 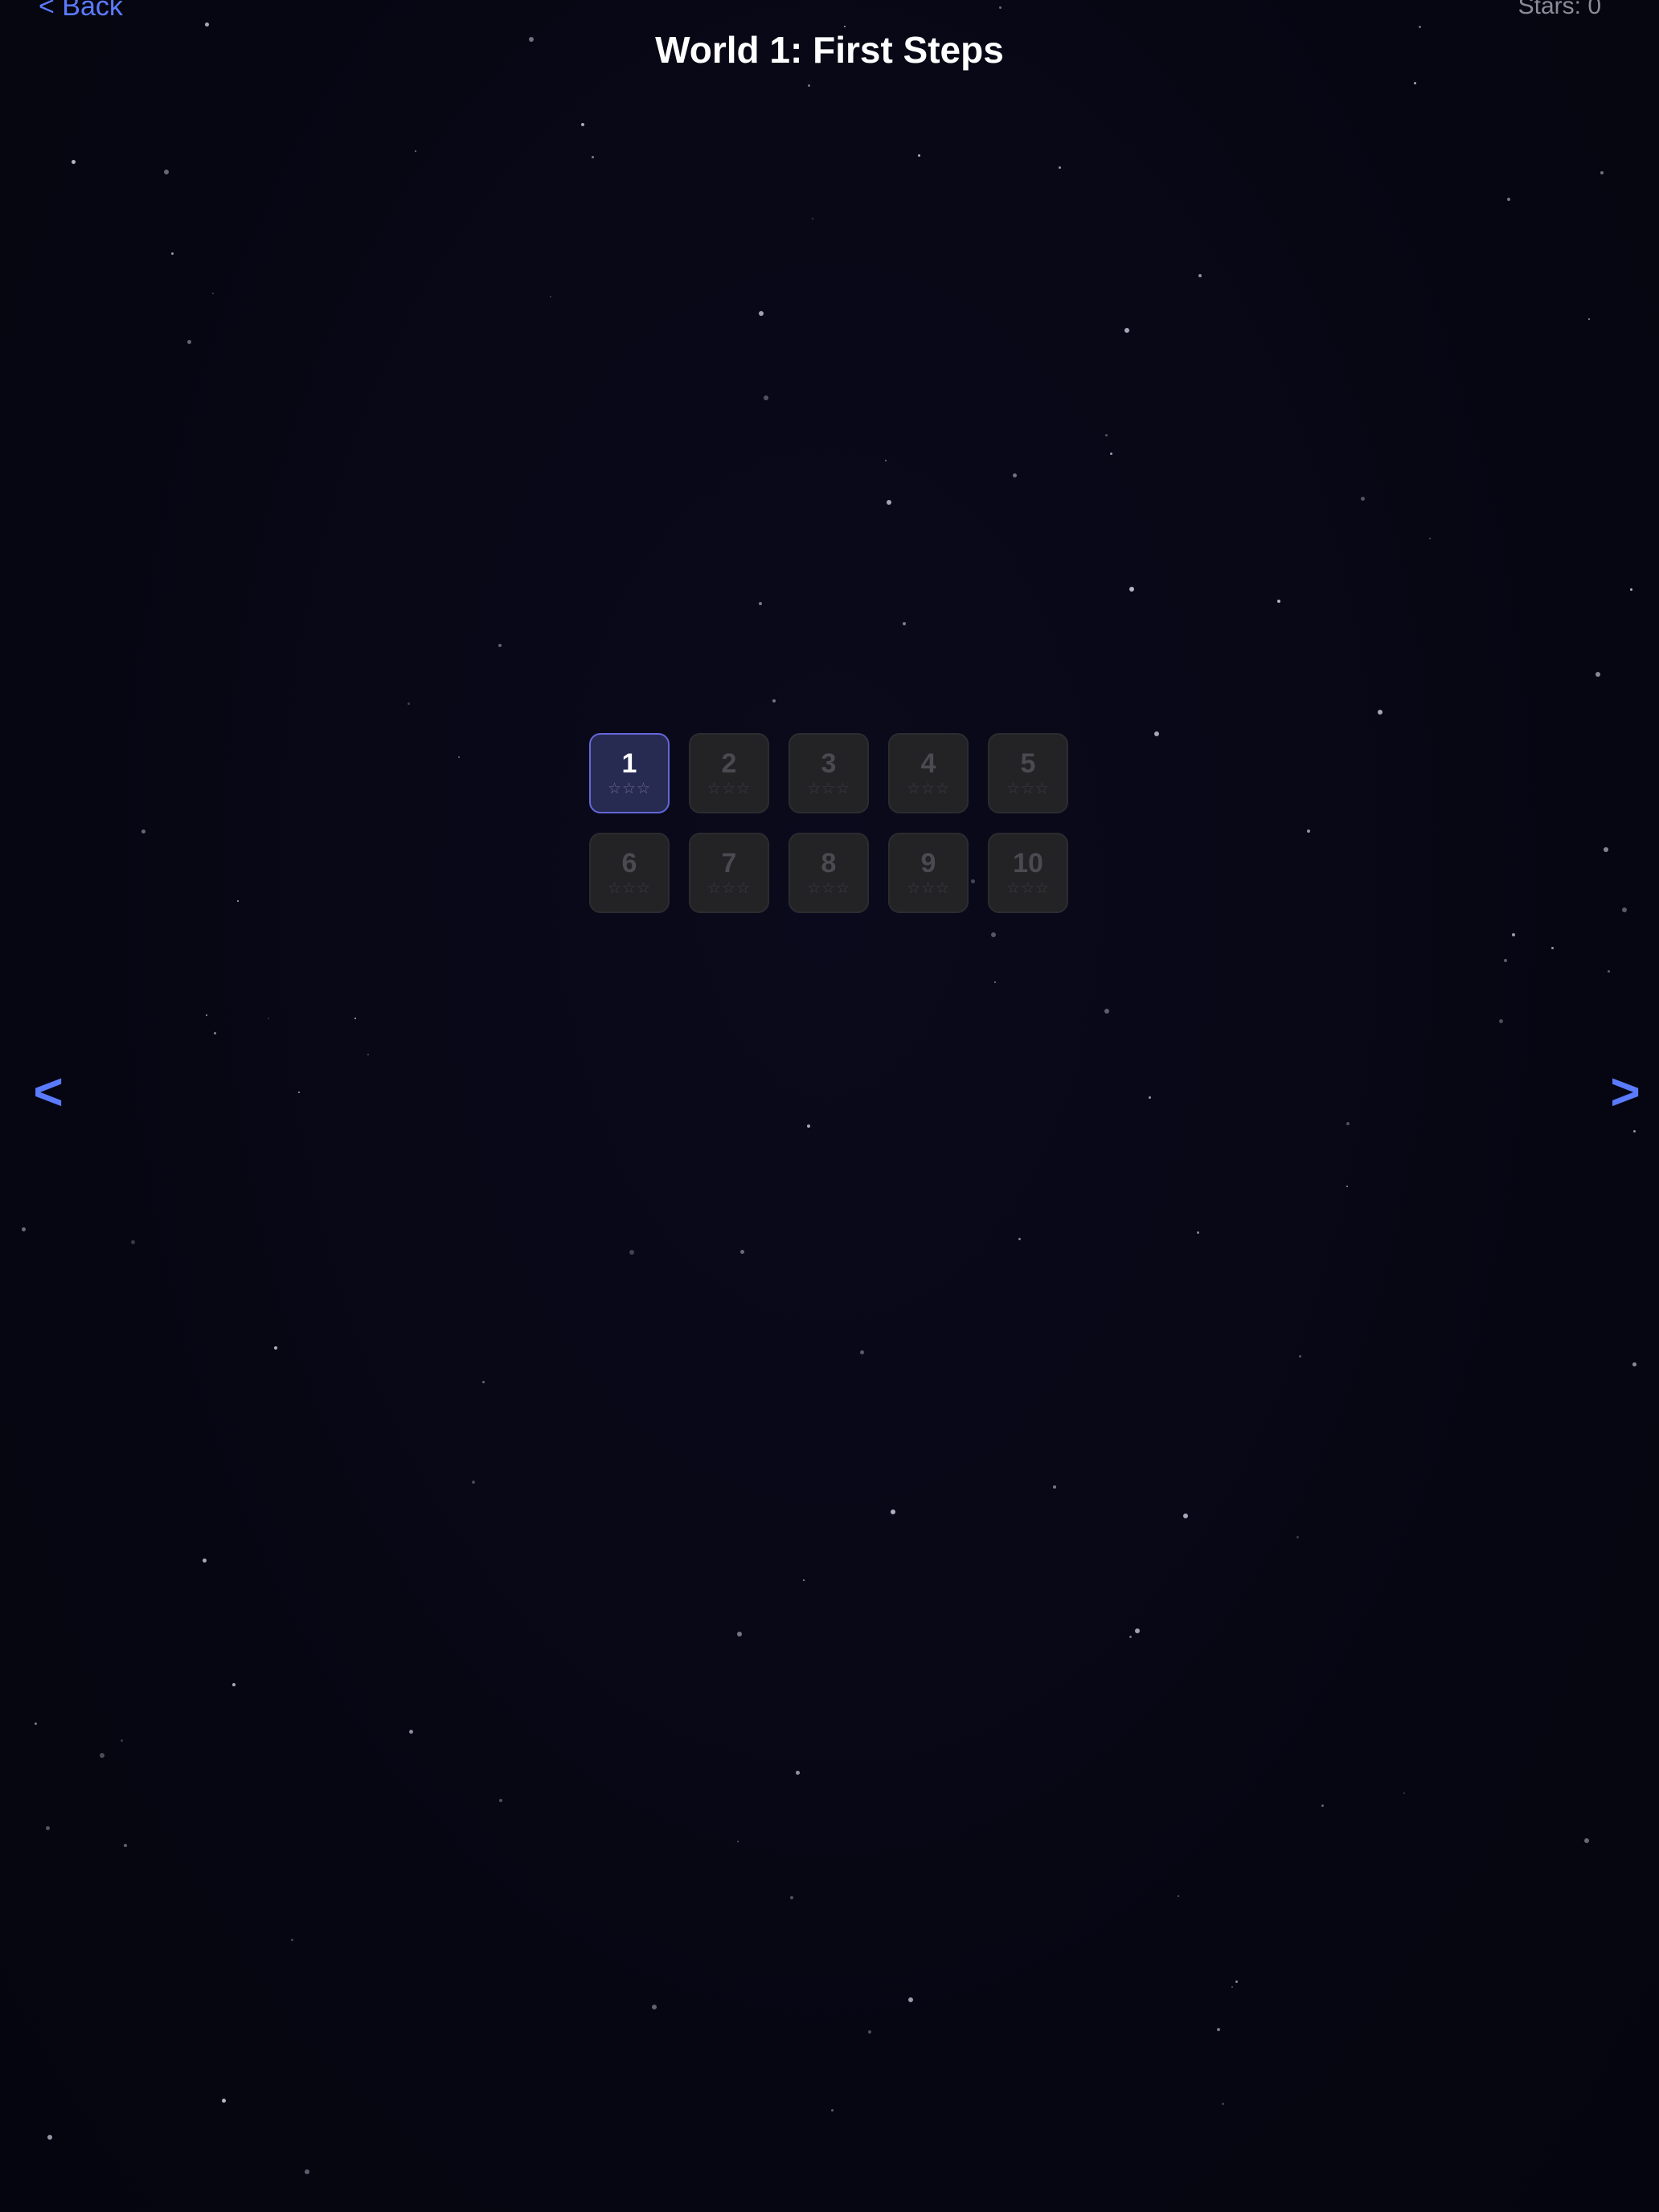 What do you see at coordinates (629, 773) in the screenshot?
I see `level-tile-1: 1 ☆☆☆` at bounding box center [629, 773].